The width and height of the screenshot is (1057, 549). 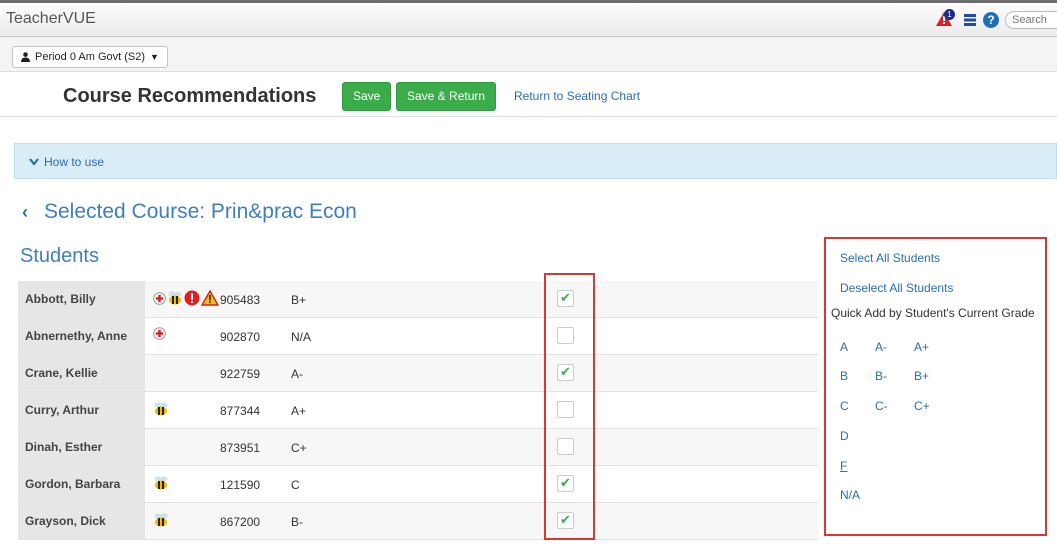 I want to click on student-name: Gordon, Barbara, so click(x=81, y=484).